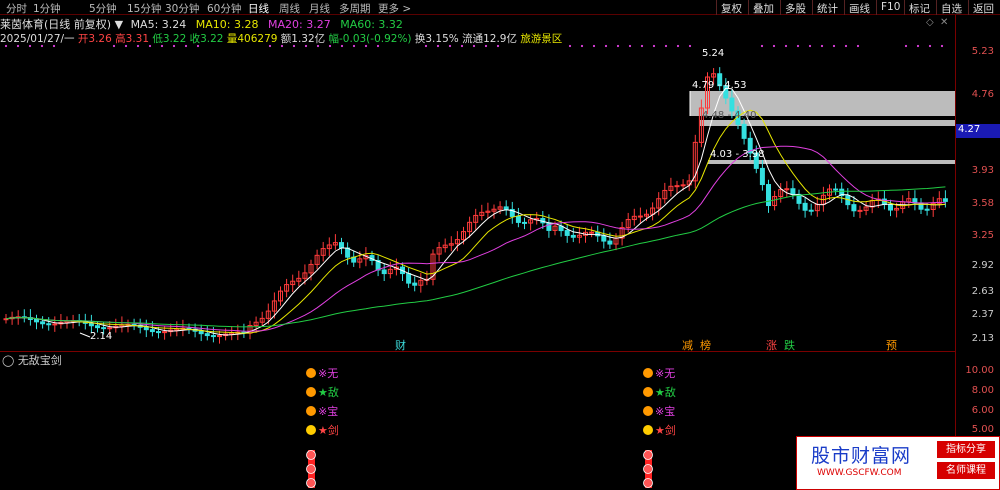 This screenshot has height=490, width=1000. Describe the element at coordinates (859, 473) in the screenshot. I see `watermark-url: WWW.GSCFW.COM` at that location.